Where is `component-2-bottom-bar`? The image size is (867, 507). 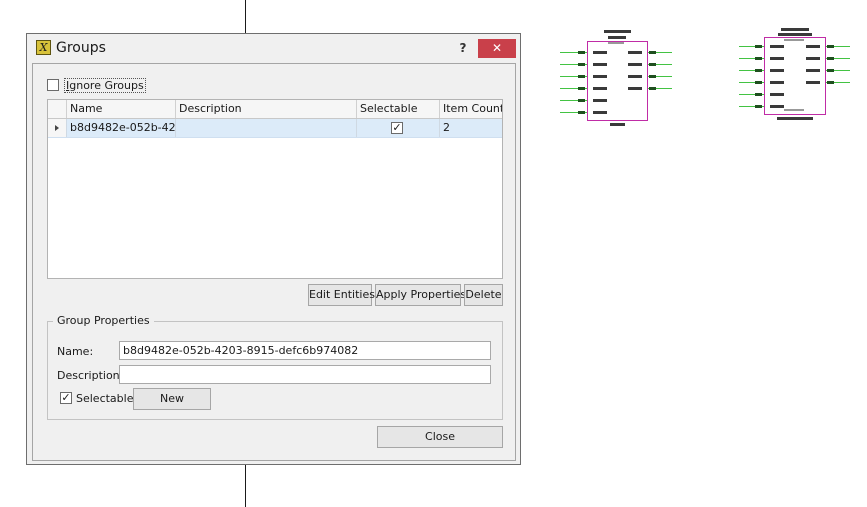 component-2-bottom-bar is located at coordinates (795, 118).